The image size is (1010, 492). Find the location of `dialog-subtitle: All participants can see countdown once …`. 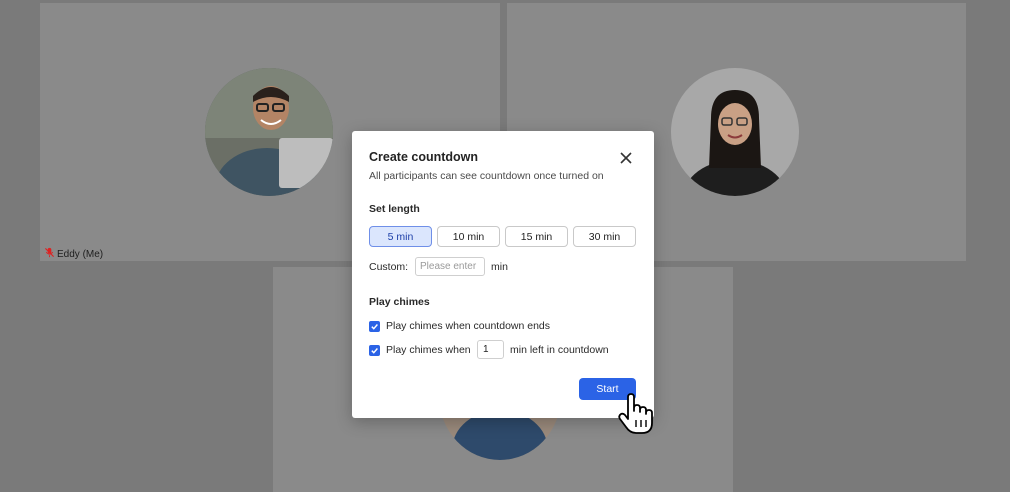

dialog-subtitle: All participants can see countdown once … is located at coordinates (486, 176).